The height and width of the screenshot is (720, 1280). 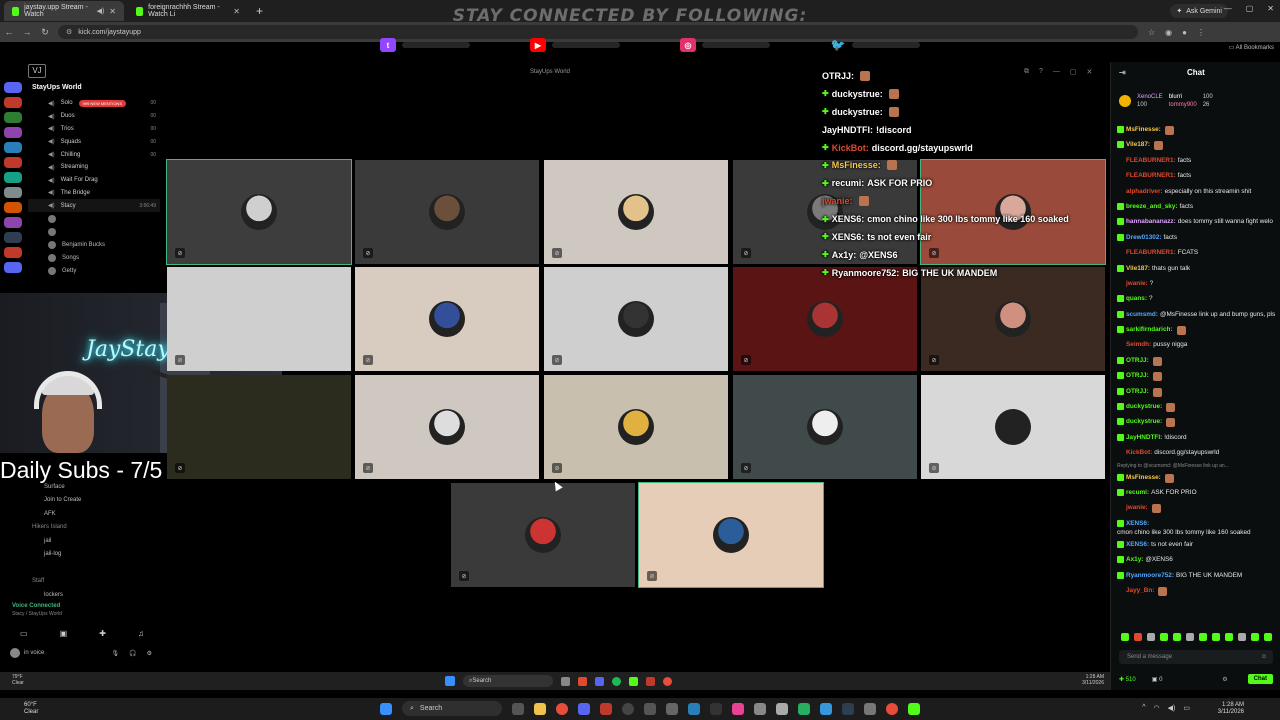 I want to click on close-window-icon: ✕, so click(x=1270, y=8).